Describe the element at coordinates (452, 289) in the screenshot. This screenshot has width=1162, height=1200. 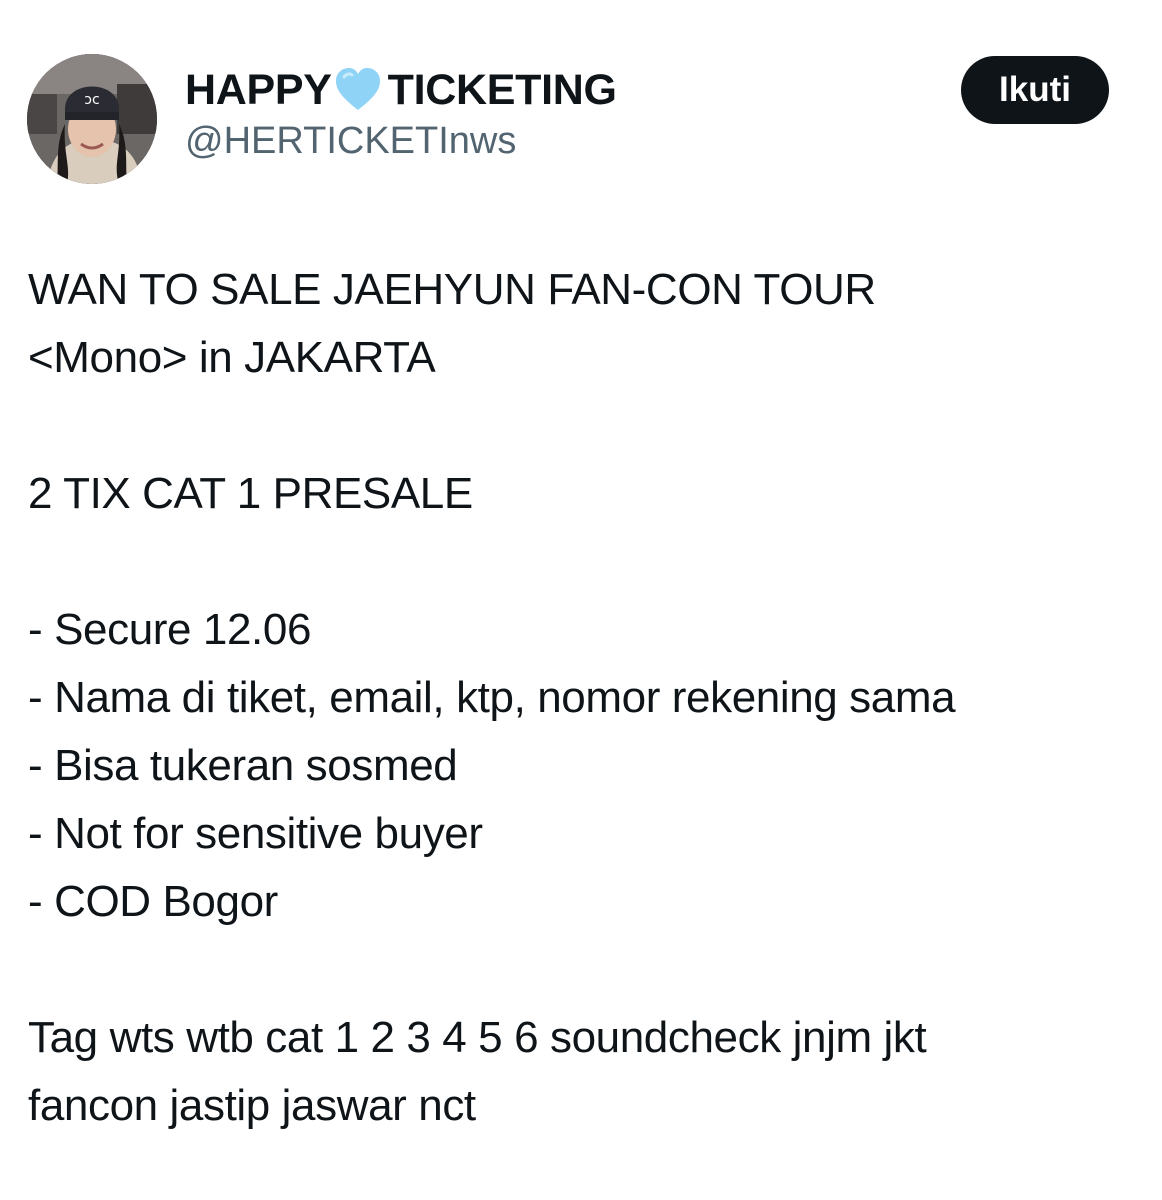
I see `post-title-line-1: WAN TO SALE JAEHYUN FAN-CON TOUR` at that location.